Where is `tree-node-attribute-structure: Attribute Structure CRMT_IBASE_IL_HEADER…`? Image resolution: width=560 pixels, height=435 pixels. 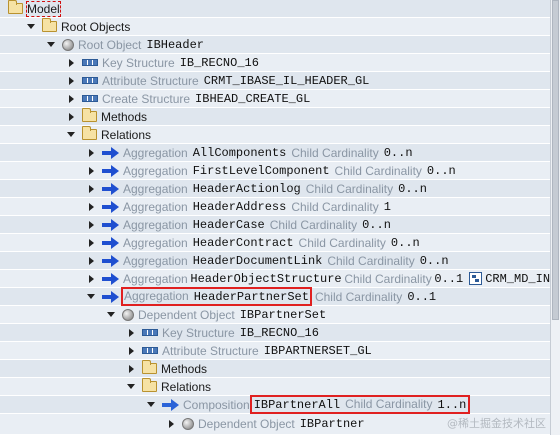 tree-node-attribute-structure: Attribute Structure CRMT_IBASE_IL_HEADER… is located at coordinates (275, 81).